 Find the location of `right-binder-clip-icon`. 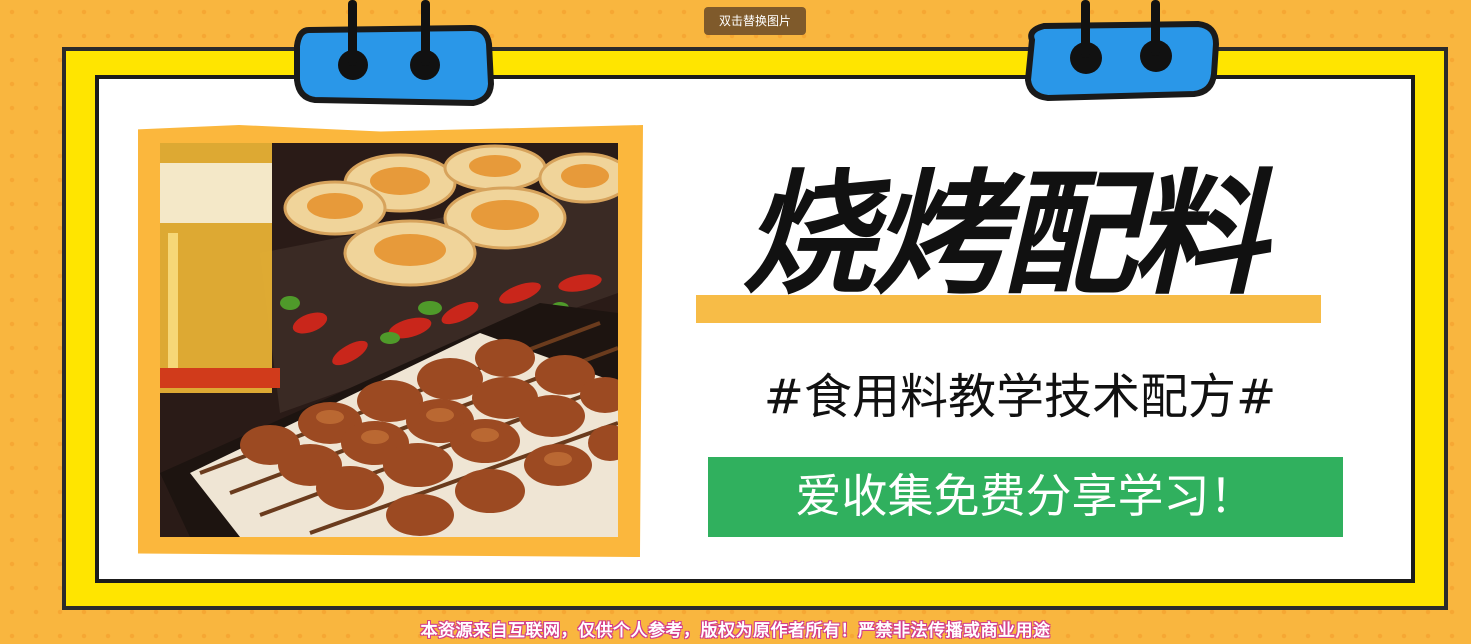

right-binder-clip-icon is located at coordinates (1122, 51).